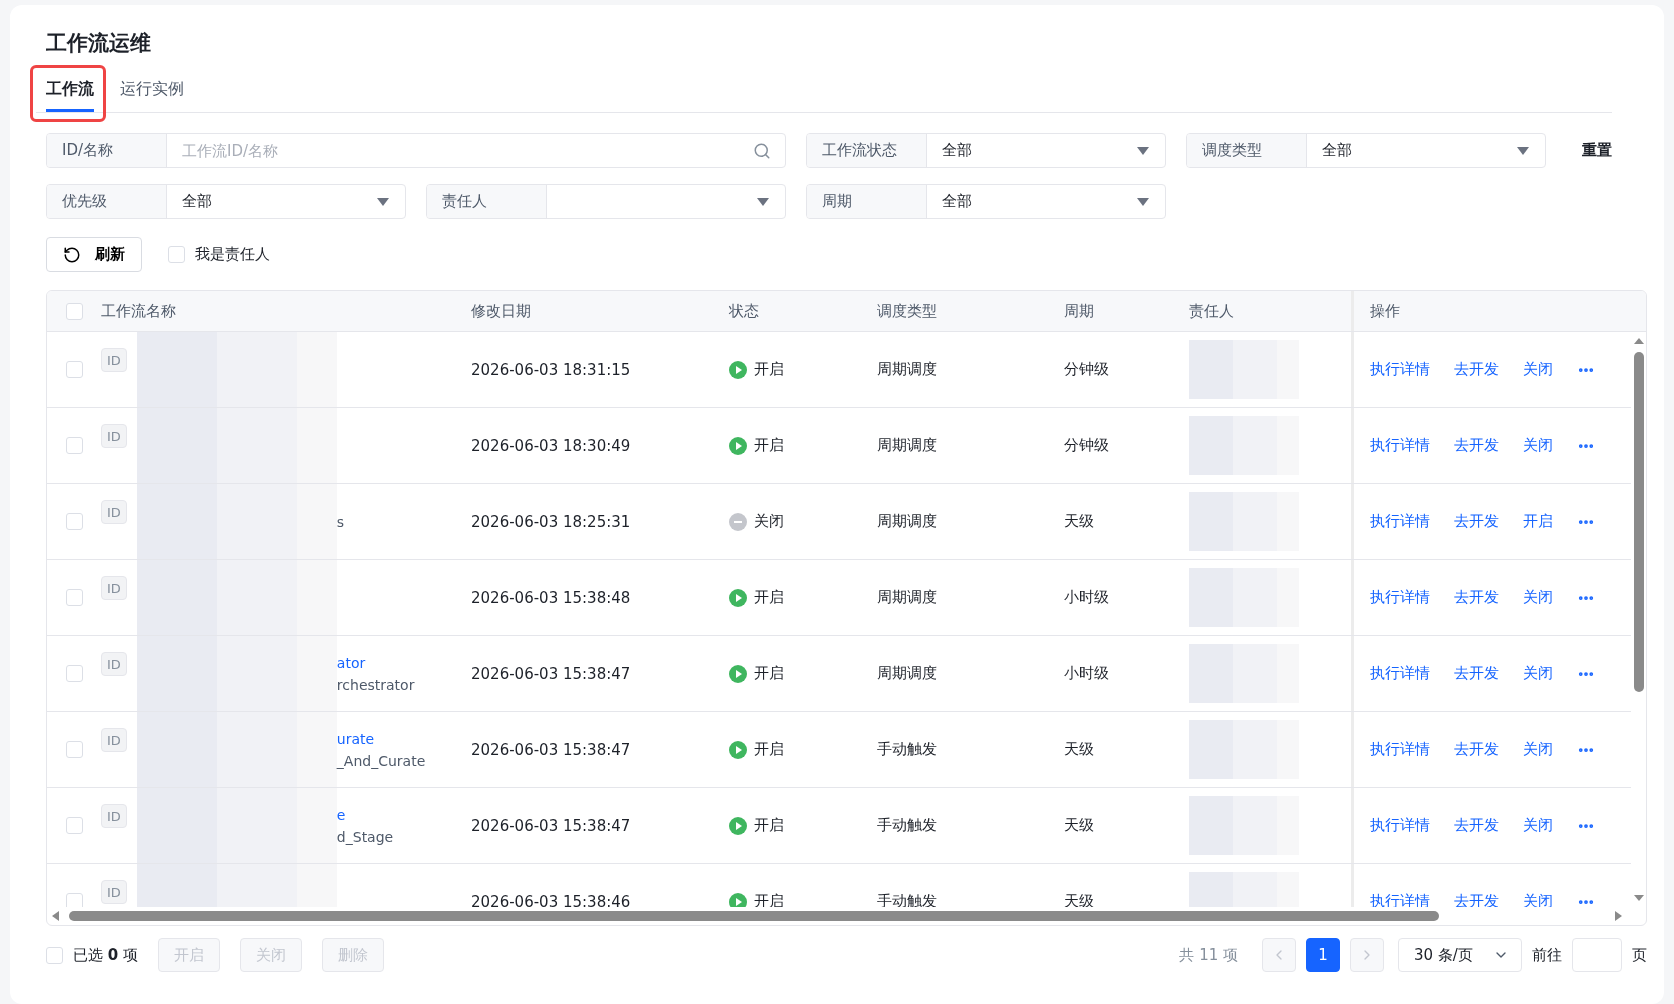 This screenshot has height=1004, width=1674. I want to click on refresh-button: 刷新, so click(94, 254).